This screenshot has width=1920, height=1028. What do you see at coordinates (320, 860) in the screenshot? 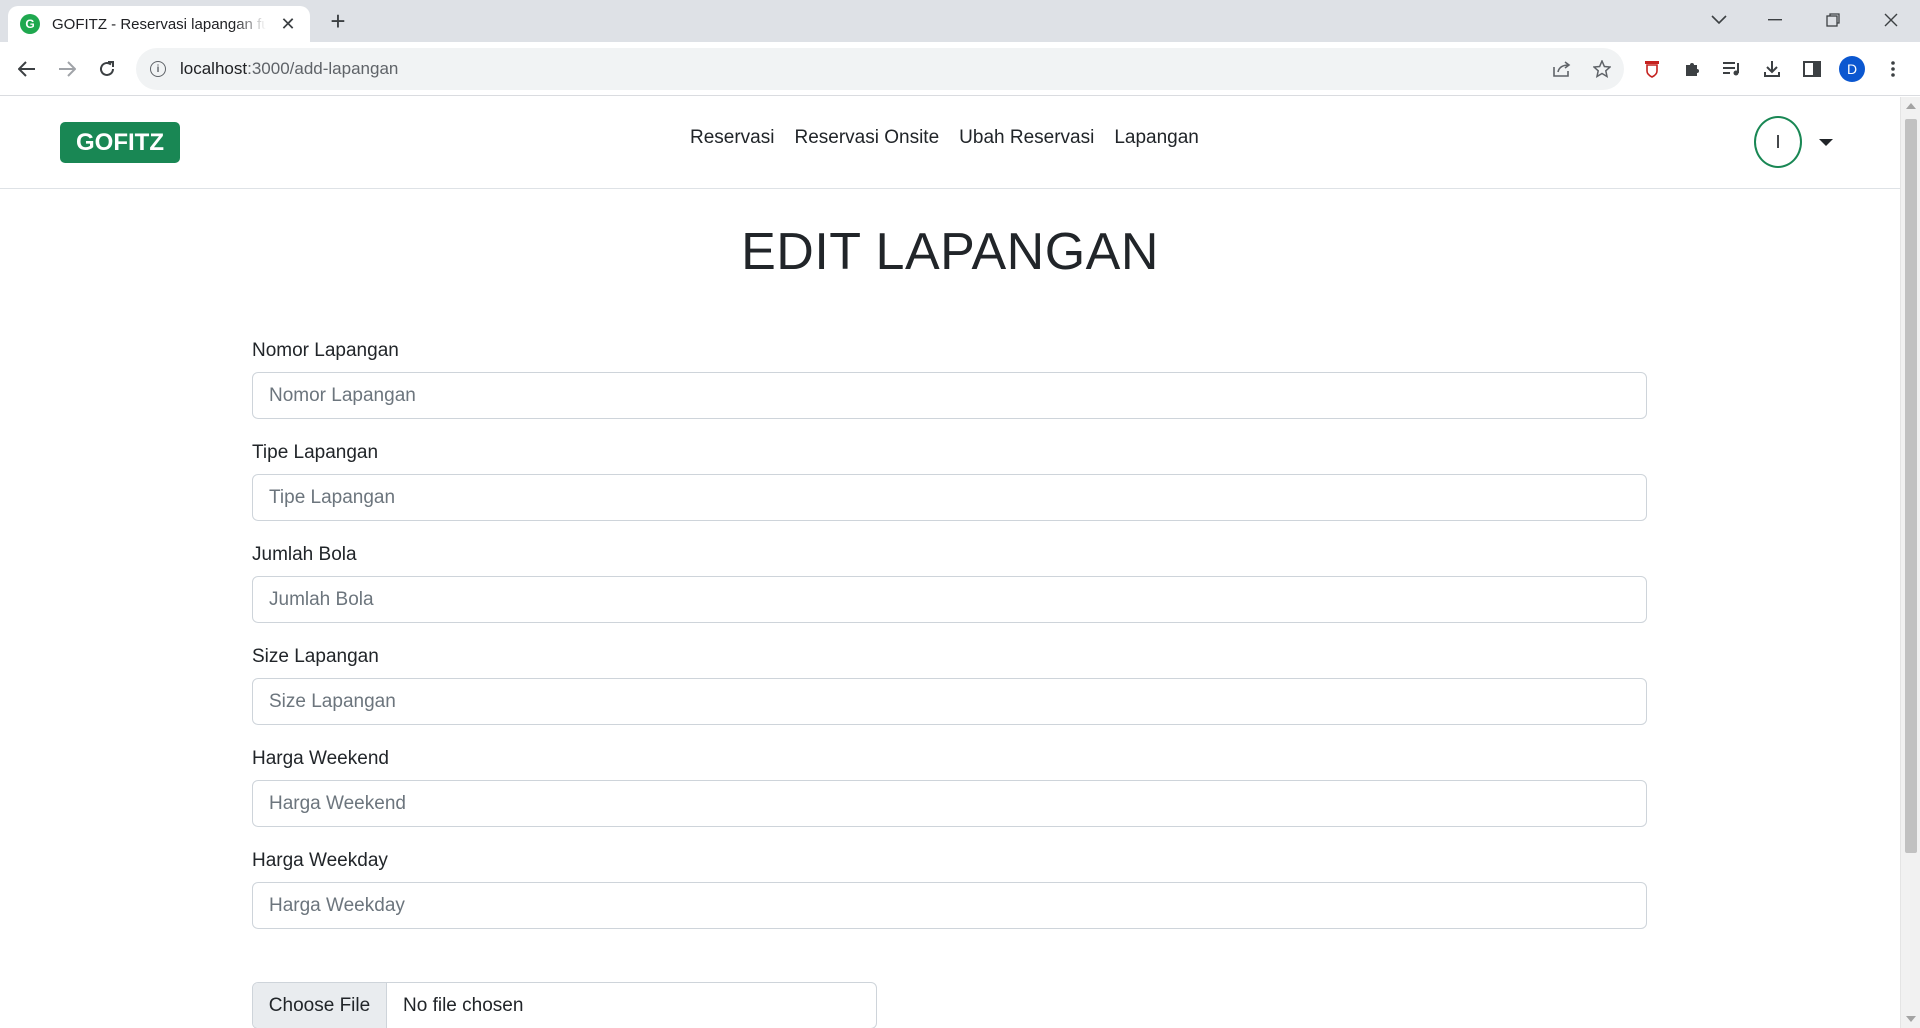
I see `field-label: Harga Weekday` at bounding box center [320, 860].